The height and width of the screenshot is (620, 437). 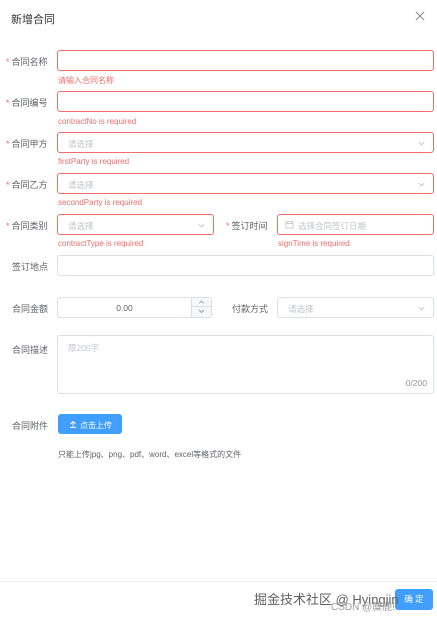 What do you see at coordinates (30, 350) in the screenshot?
I see `description-label: 合同描述` at bounding box center [30, 350].